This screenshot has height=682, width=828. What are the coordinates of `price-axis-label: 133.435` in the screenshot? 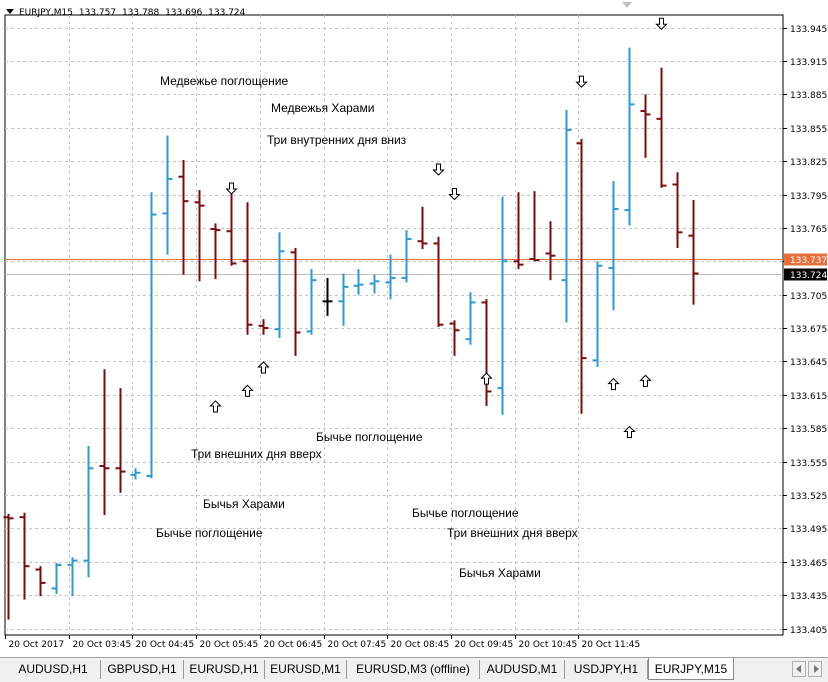 It's located at (808, 597).